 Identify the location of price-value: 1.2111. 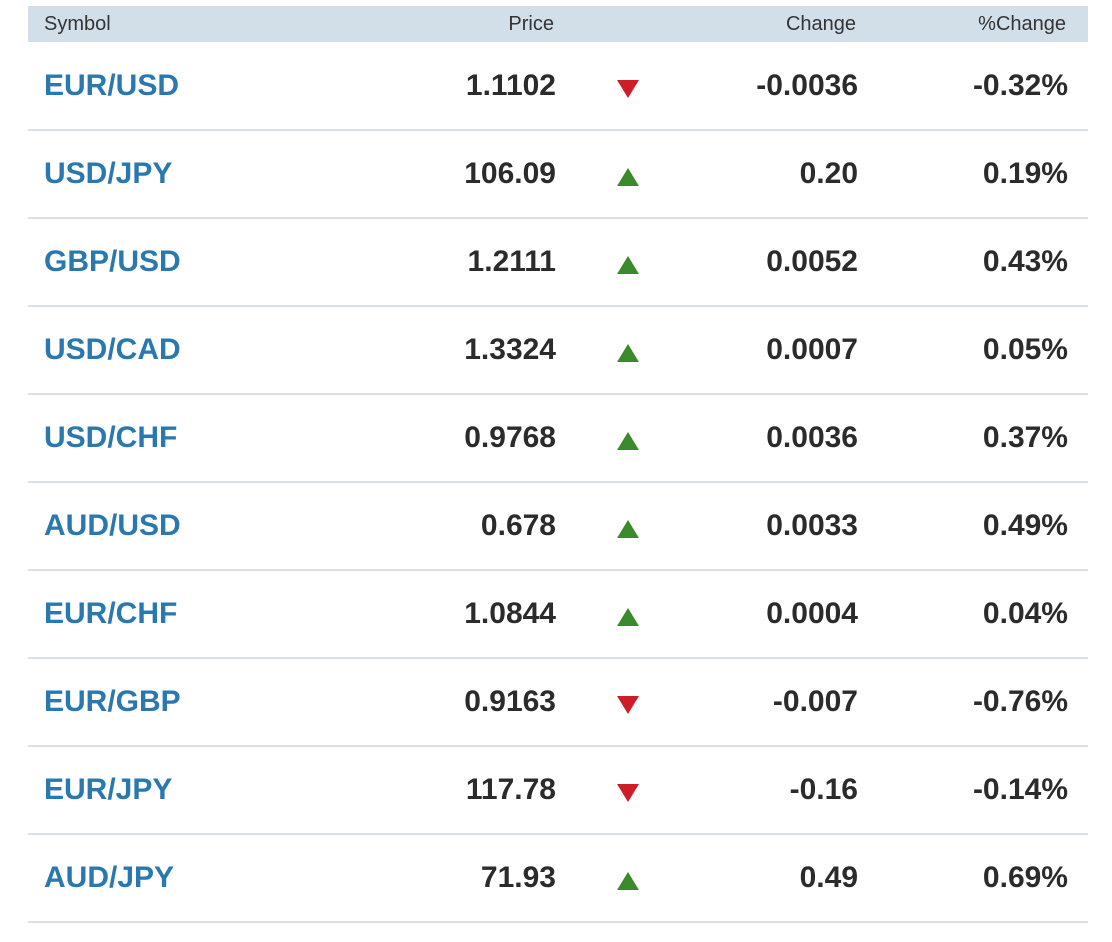
(511, 261).